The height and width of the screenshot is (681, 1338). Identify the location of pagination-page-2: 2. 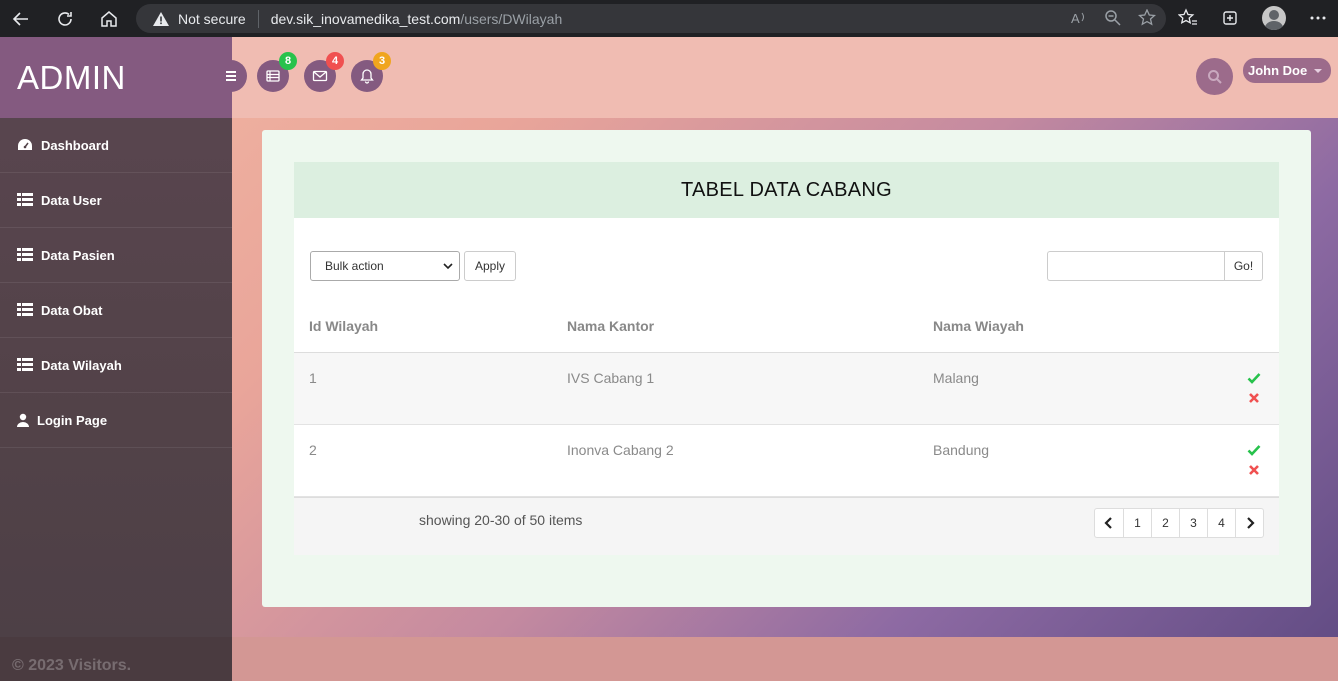
(1165, 523).